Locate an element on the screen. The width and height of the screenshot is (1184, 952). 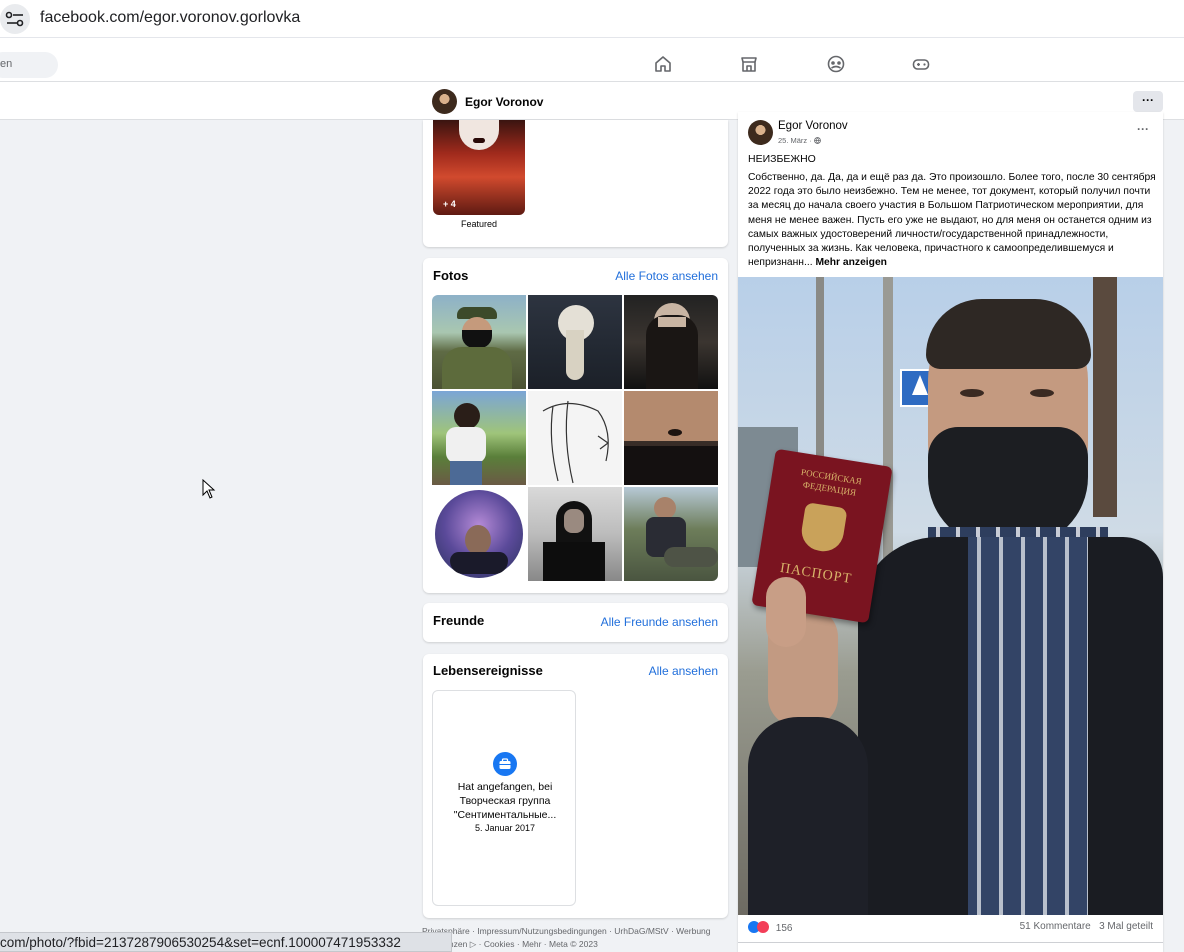
facebook-top-nav: en is located at coordinates (592, 60).